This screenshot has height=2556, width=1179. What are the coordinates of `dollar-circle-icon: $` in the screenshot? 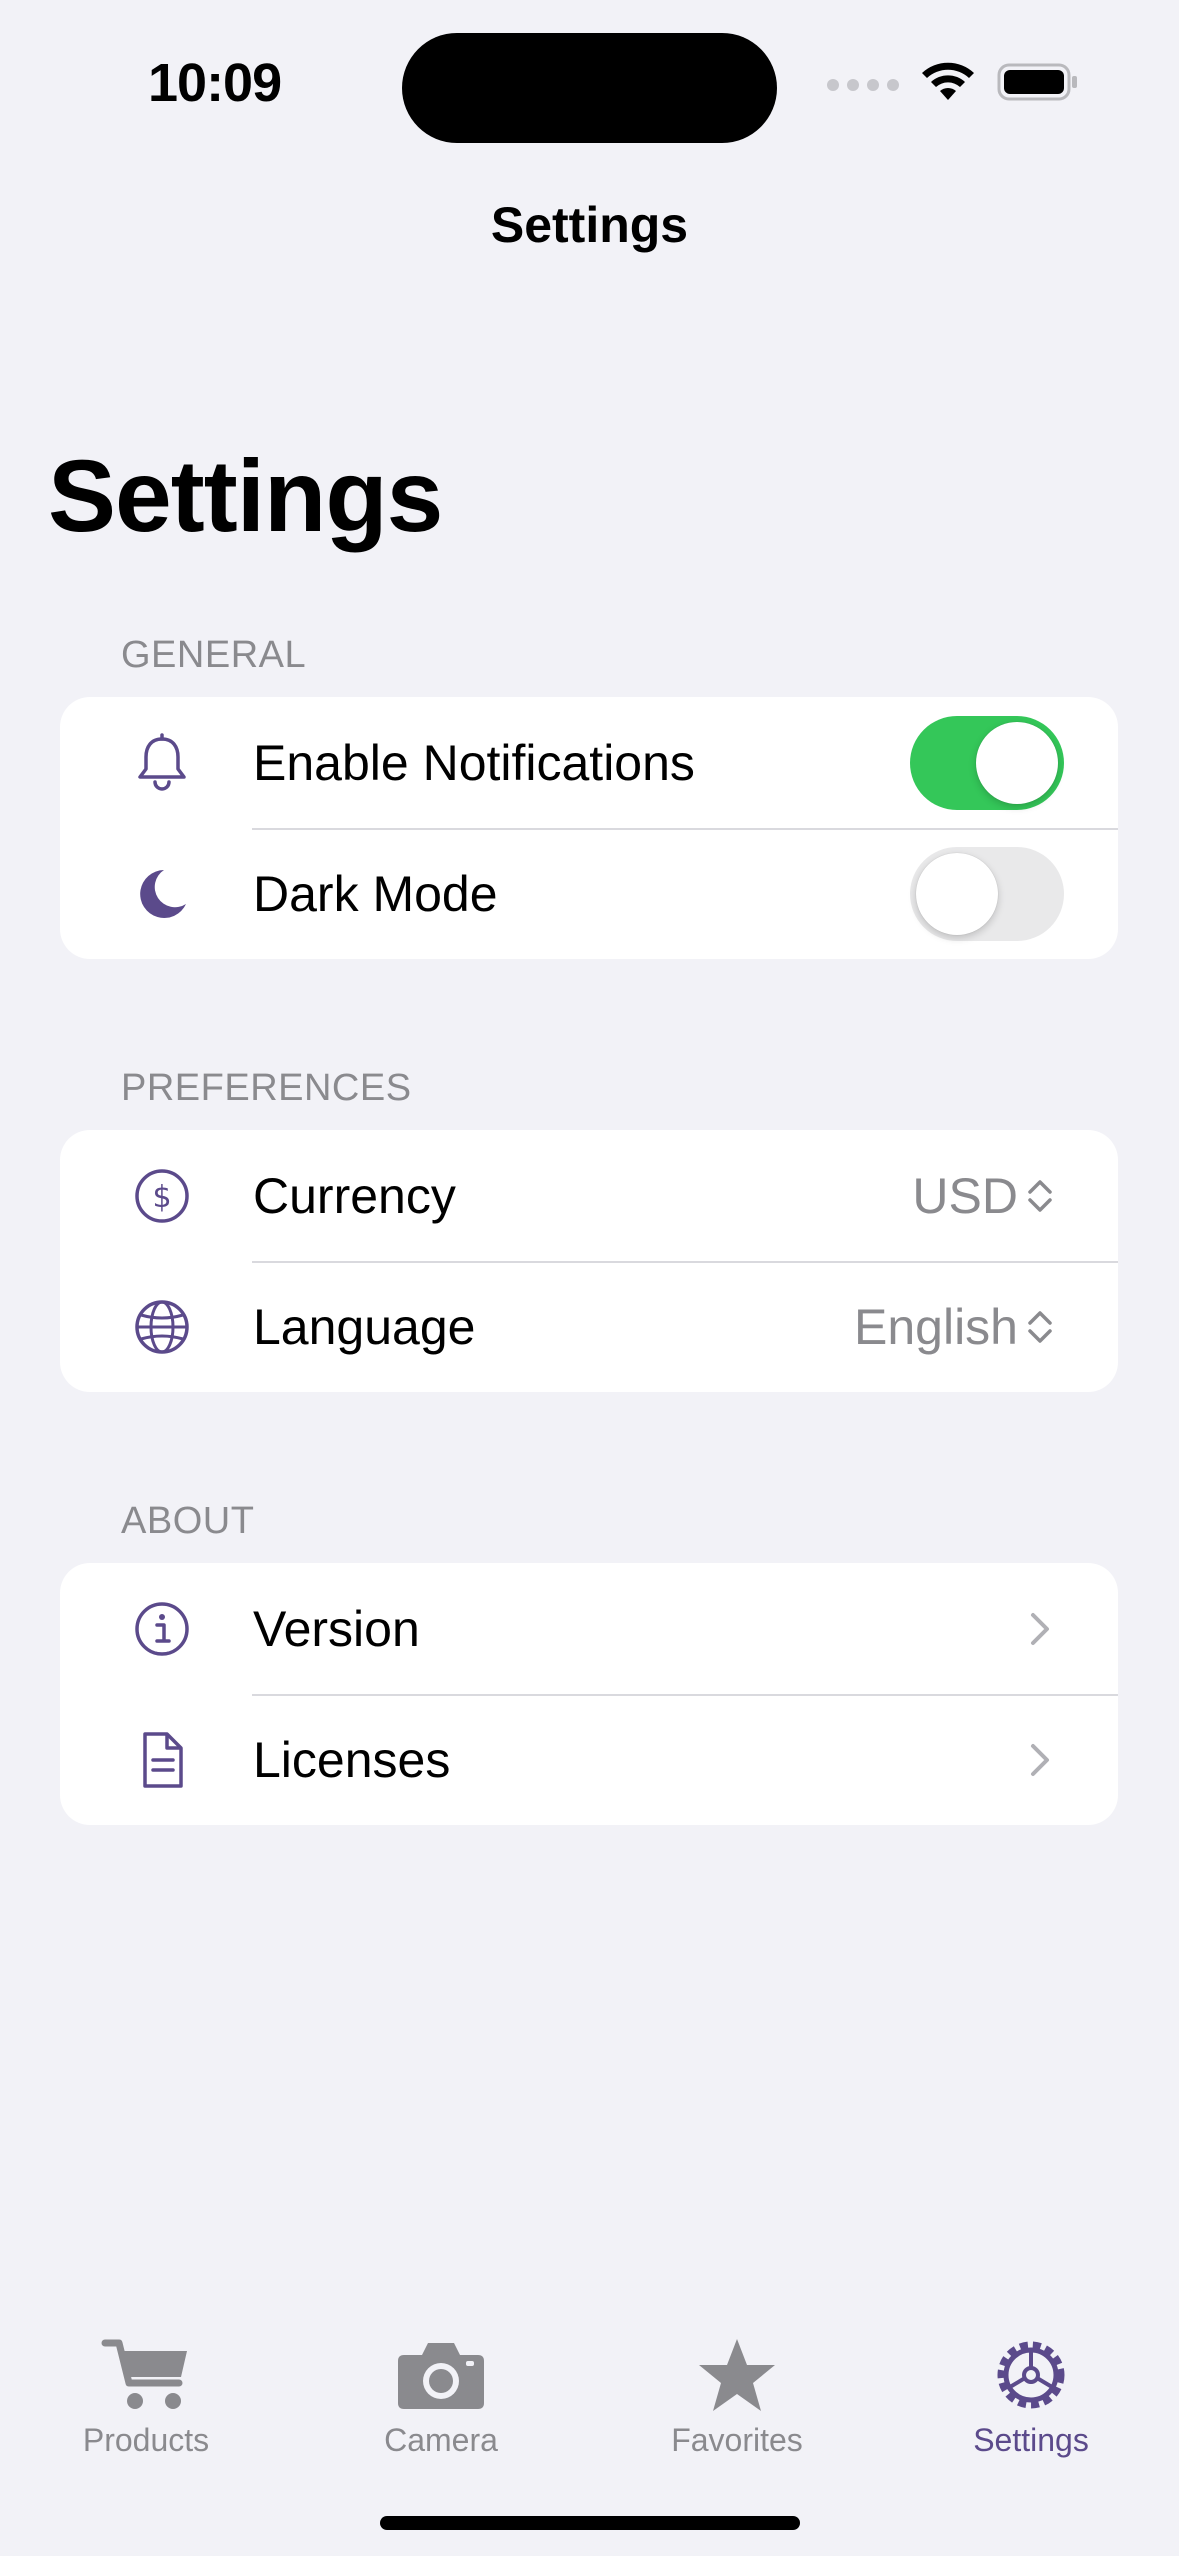 It's located at (162, 1196).